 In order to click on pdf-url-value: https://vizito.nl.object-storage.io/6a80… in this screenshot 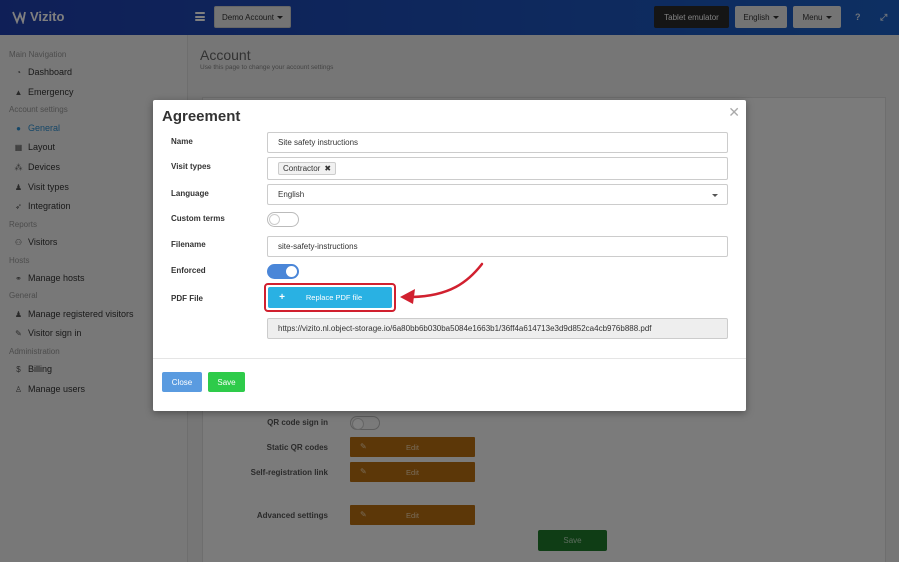, I will do `click(465, 328)`.